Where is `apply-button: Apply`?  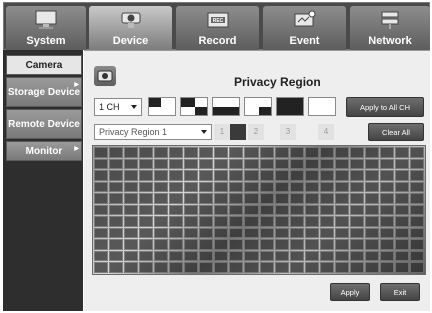
apply-button: Apply is located at coordinates (350, 292).